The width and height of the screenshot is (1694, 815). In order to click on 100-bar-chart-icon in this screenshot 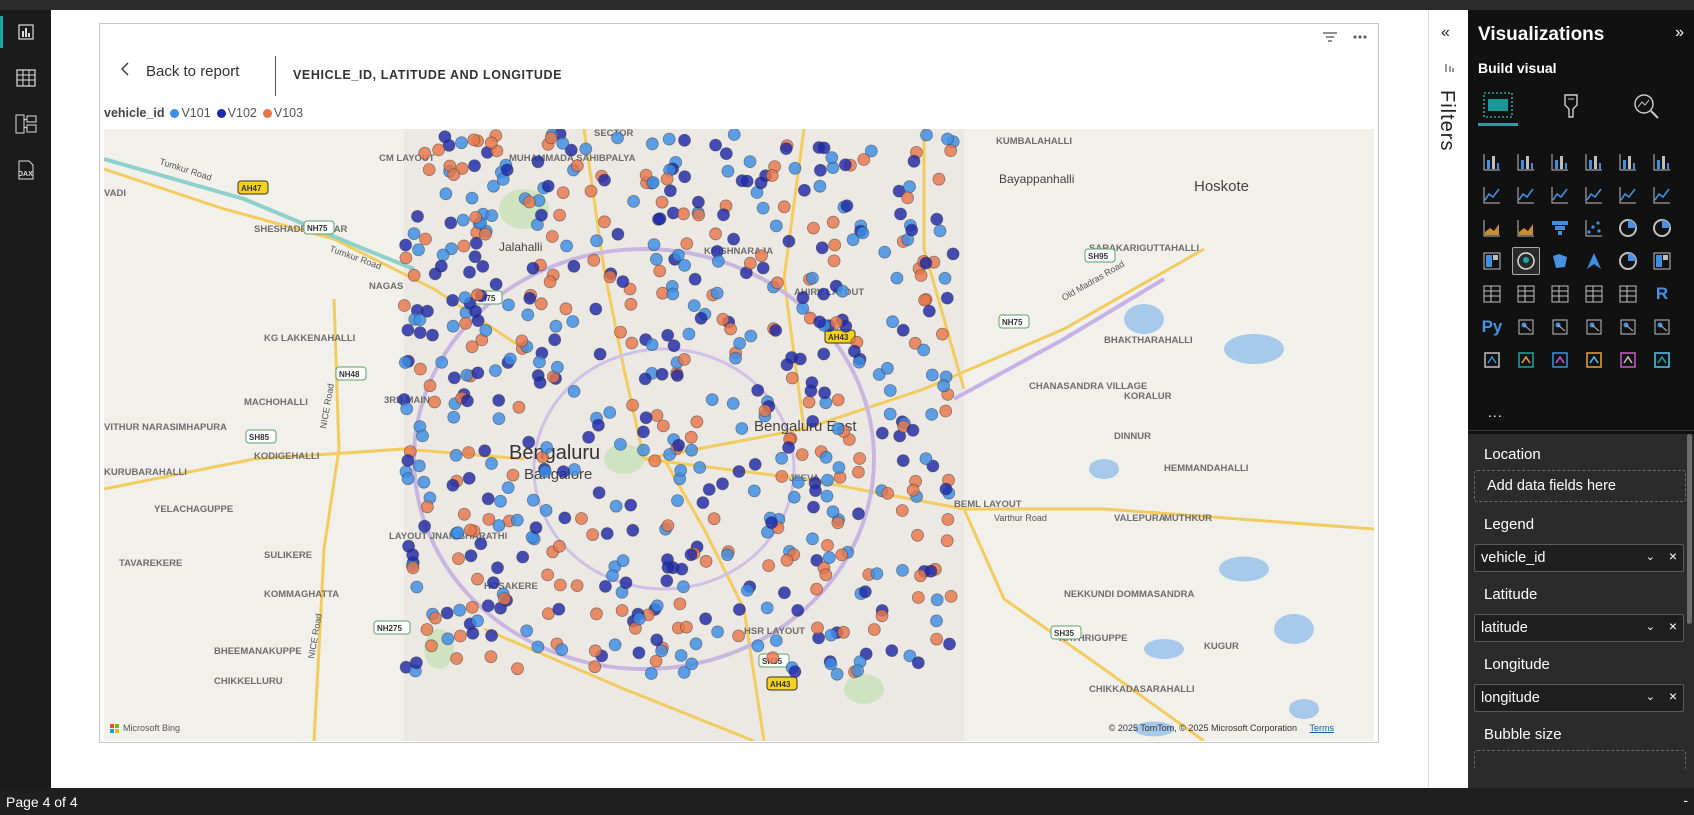, I will do `click(1628, 162)`.